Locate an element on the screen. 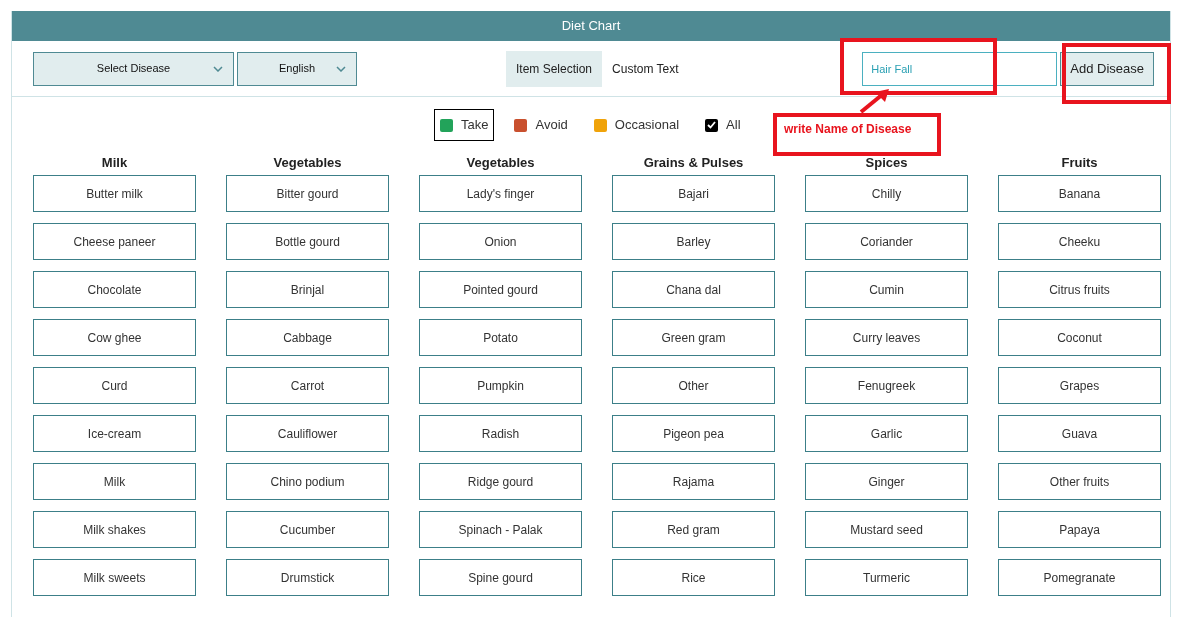 The width and height of the screenshot is (1183, 617). food-item-button: Pigeon pea is located at coordinates (693, 433).